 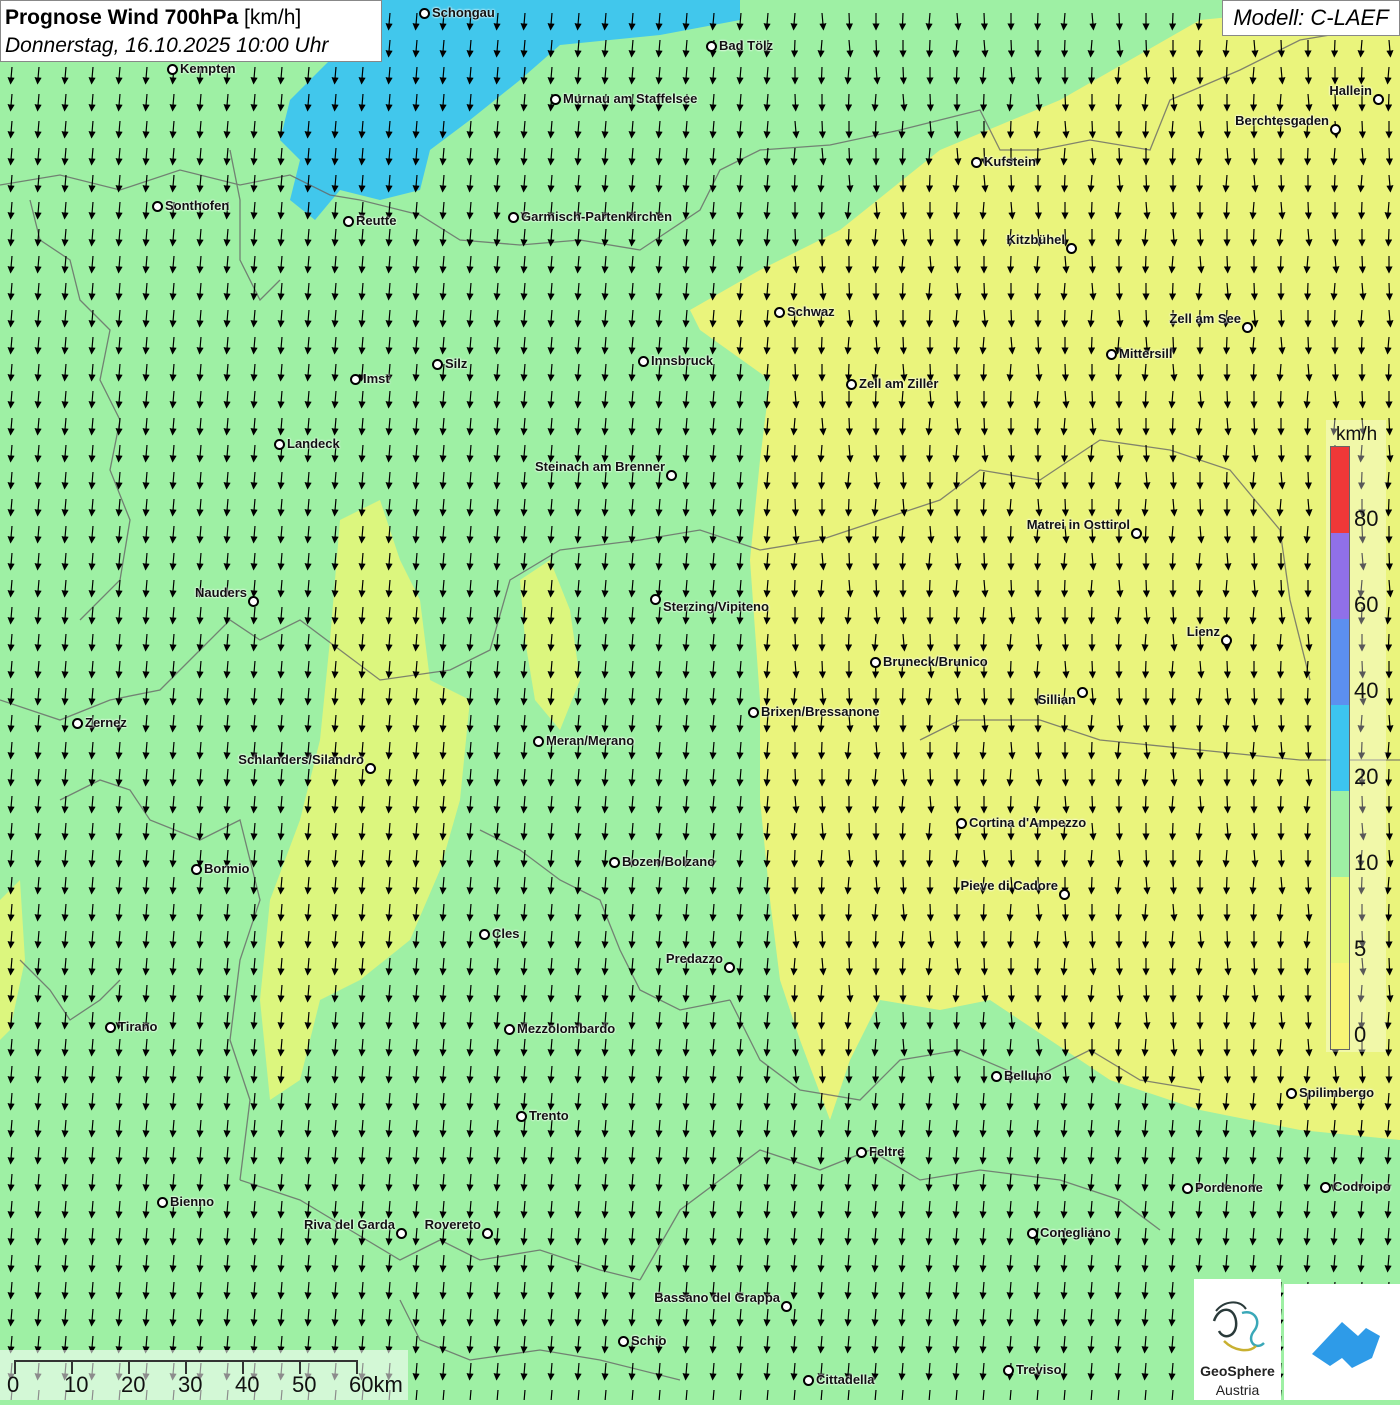 What do you see at coordinates (1205, 318) in the screenshot?
I see `city-label: Zell am See` at bounding box center [1205, 318].